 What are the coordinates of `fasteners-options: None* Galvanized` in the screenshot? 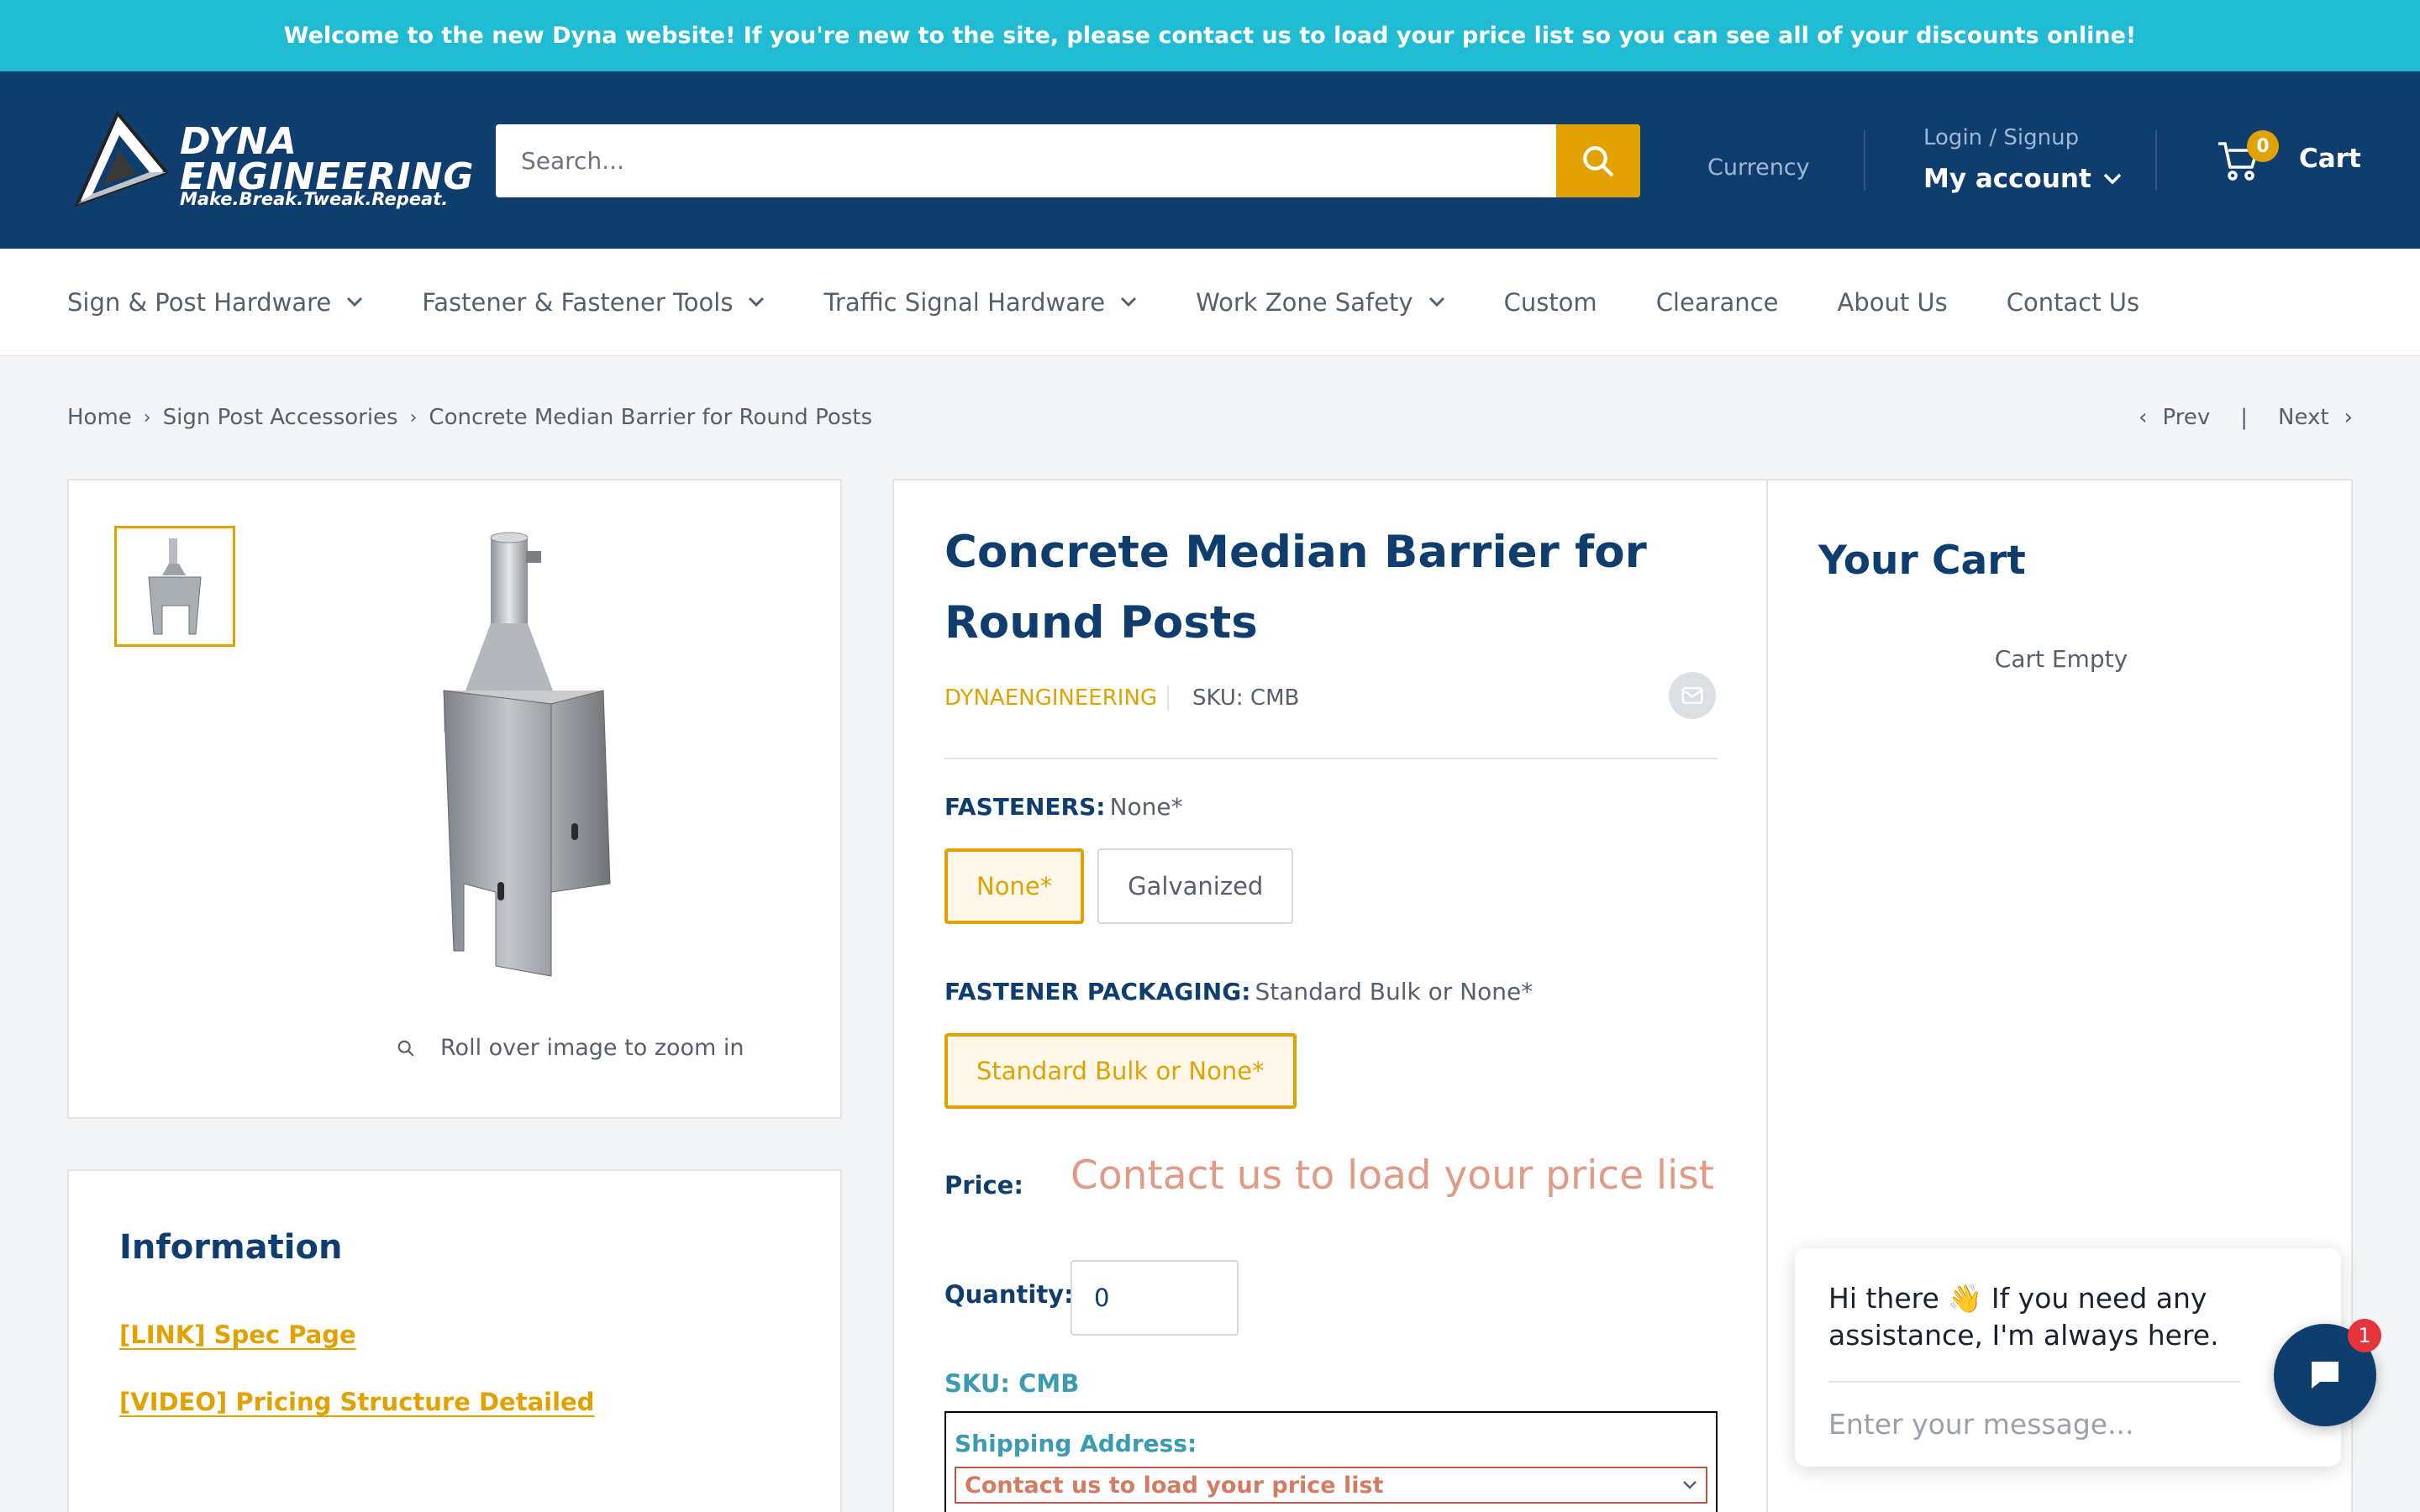 It's located at (1119, 886).